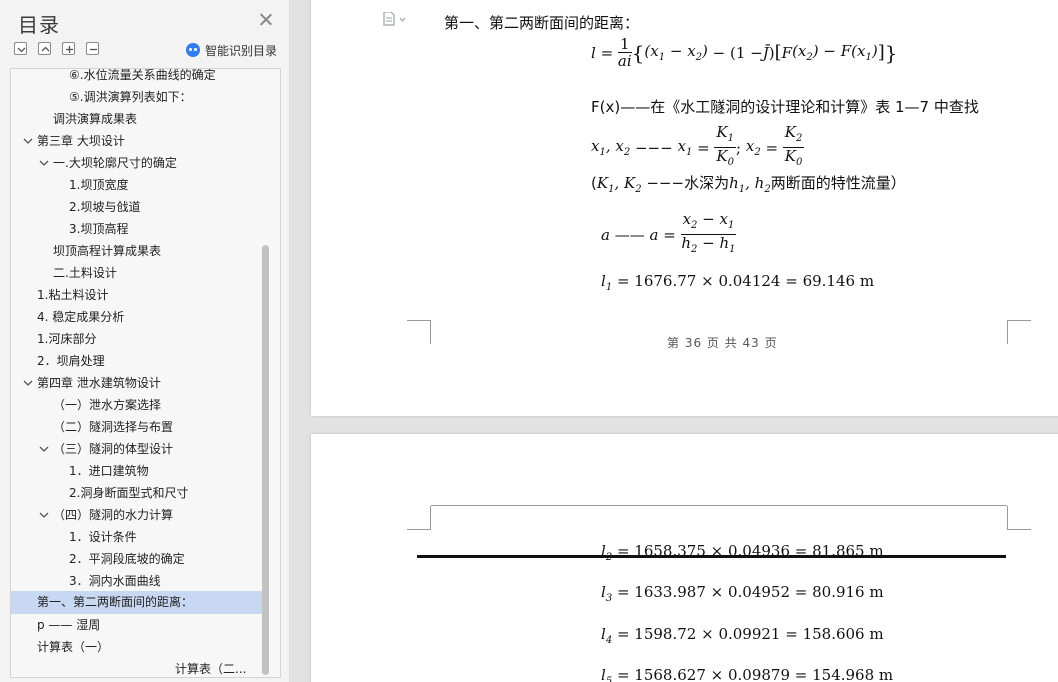 Image resolution: width=1058 pixels, height=682 pixels. Describe the element at coordinates (137, 625) in the screenshot. I see `toc-item: p —— 湿周` at that location.